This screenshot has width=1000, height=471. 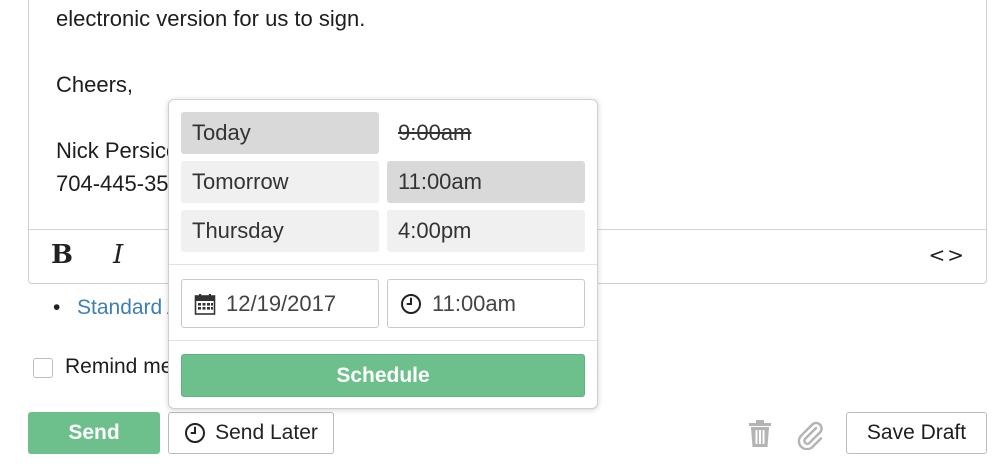 I want to click on body-line: Cheers,, so click(x=95, y=84).